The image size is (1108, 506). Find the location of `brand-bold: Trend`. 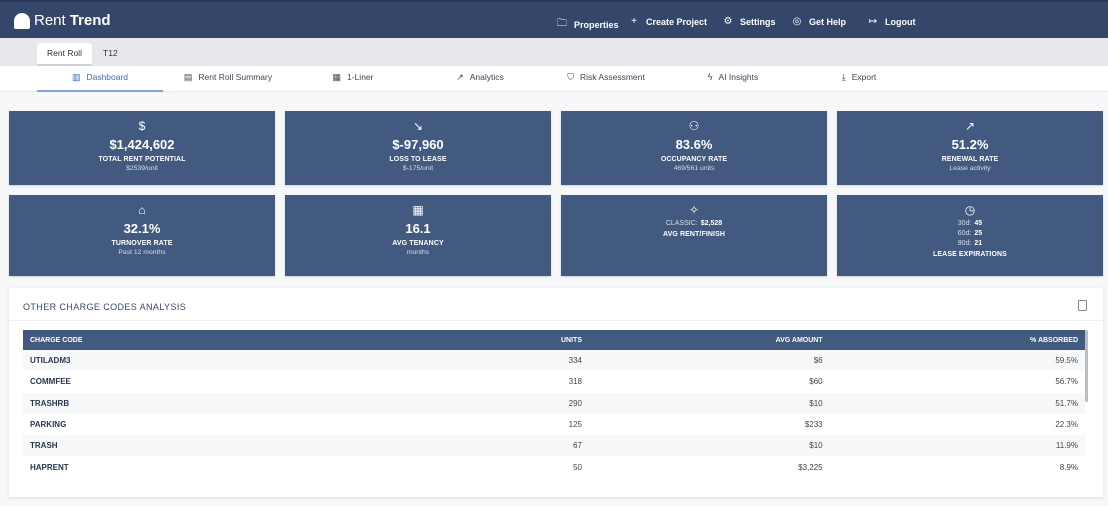

brand-bold: Trend is located at coordinates (90, 20).